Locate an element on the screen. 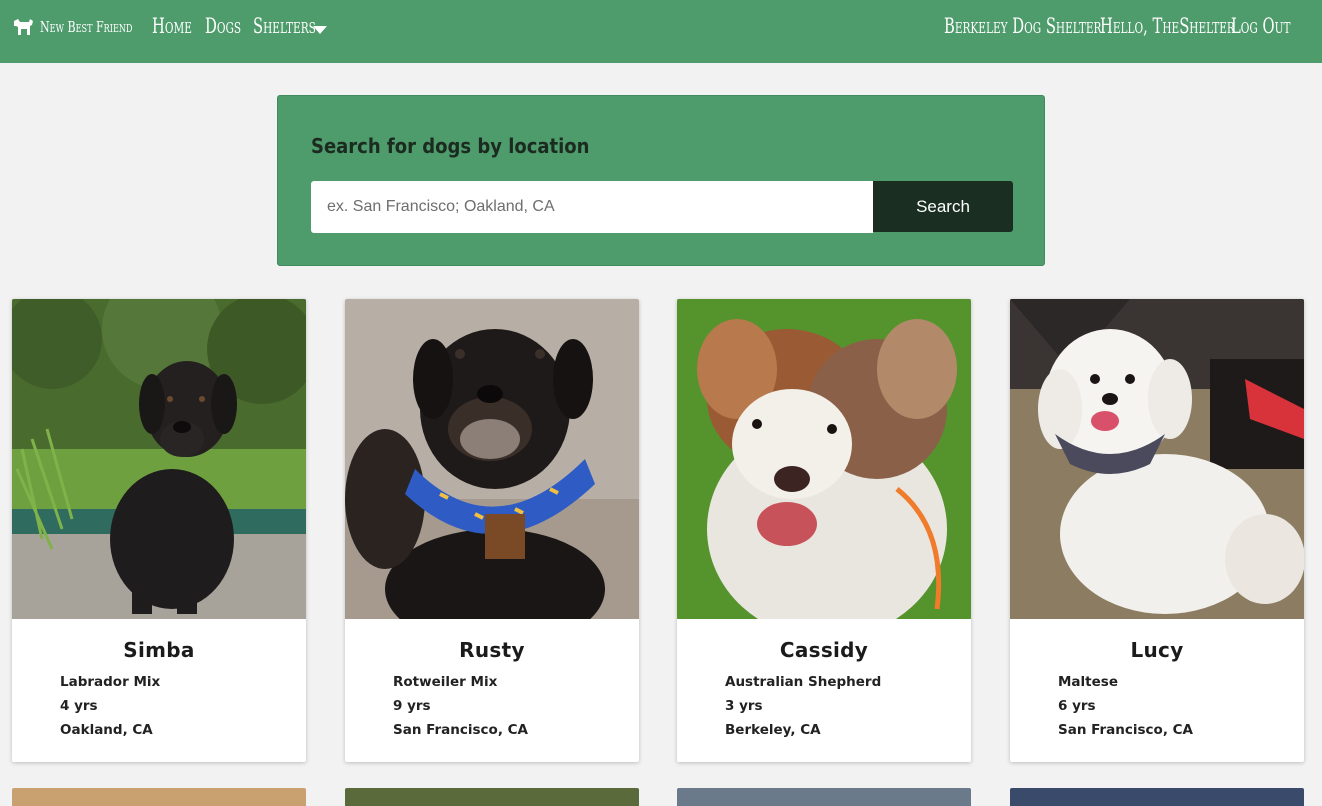 This screenshot has width=1322, height=806. search-panel: Search for dogs by location Search is located at coordinates (661, 180).